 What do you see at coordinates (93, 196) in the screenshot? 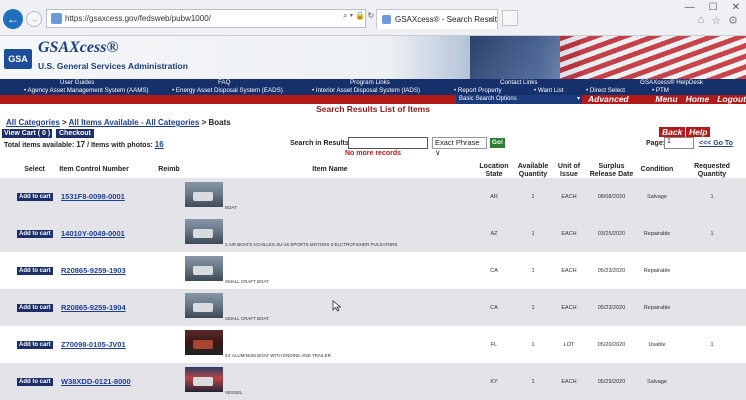
I see `item-control-number-link: 1531F8-0098-0001` at bounding box center [93, 196].